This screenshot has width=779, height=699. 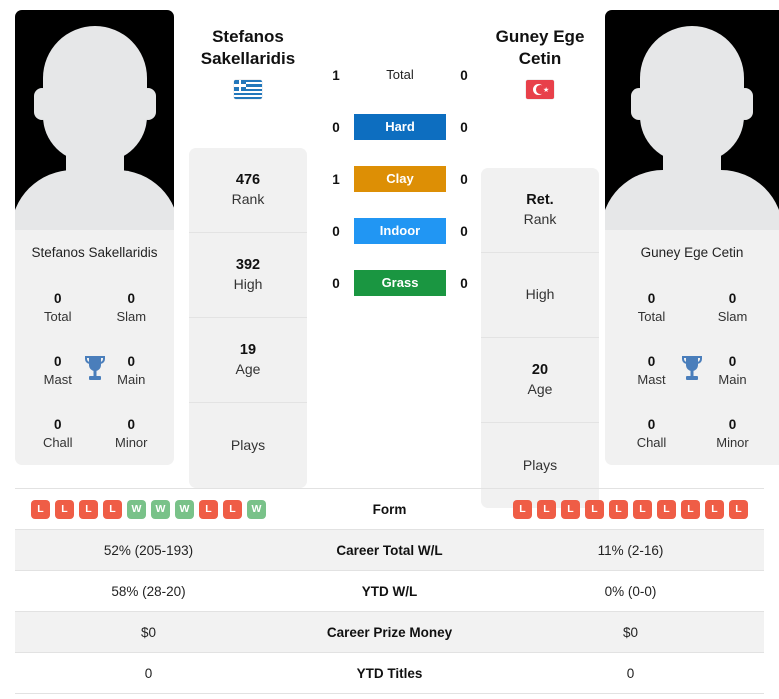 I want to click on value-right: 0, so click(x=630, y=673).